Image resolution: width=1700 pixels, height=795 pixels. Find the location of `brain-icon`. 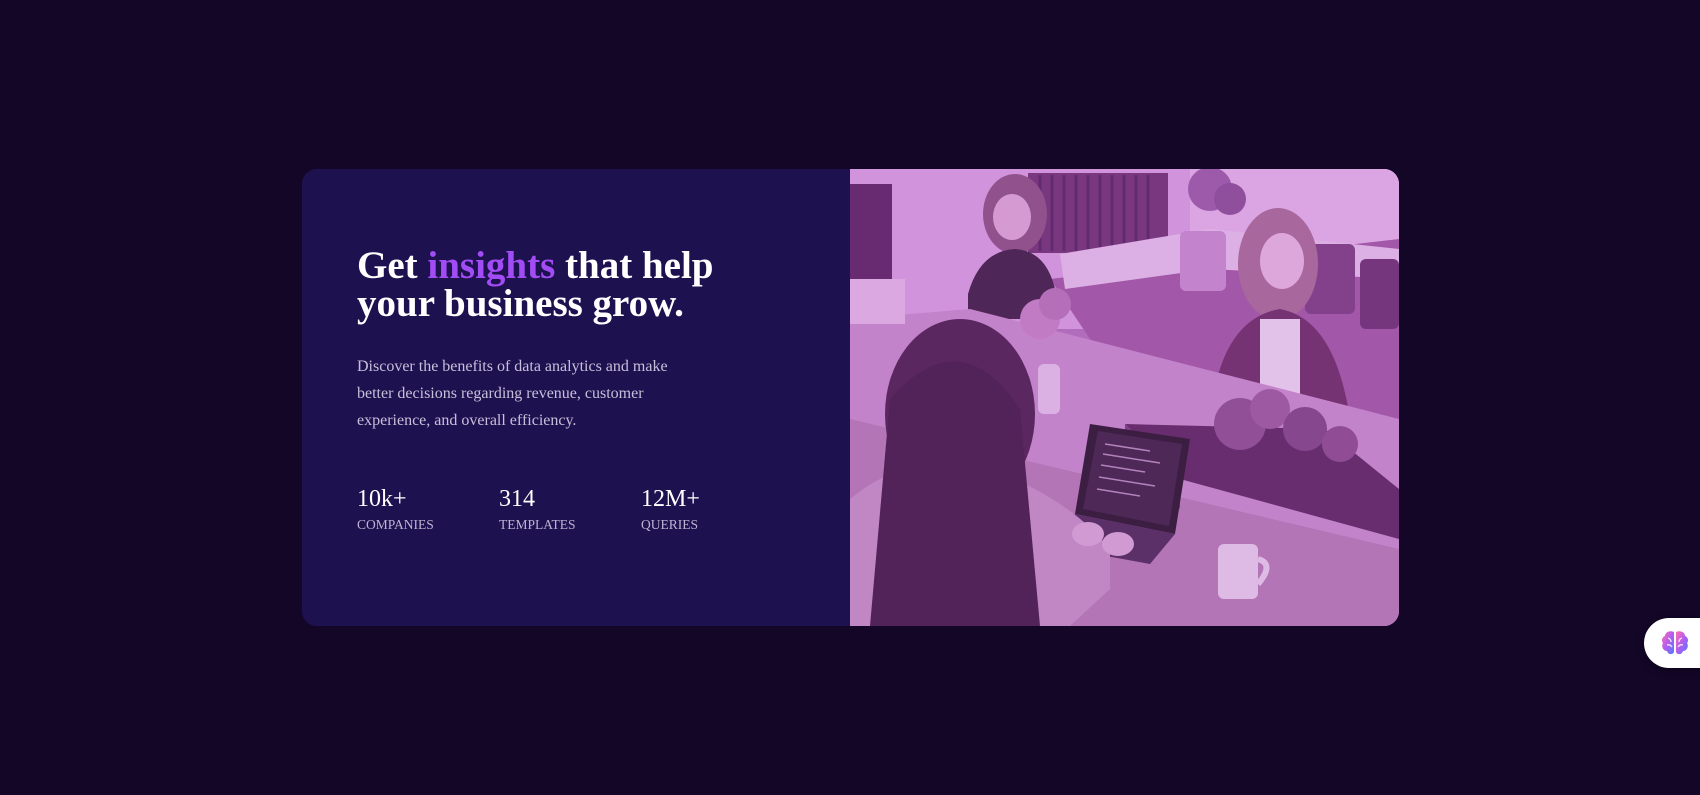

brain-icon is located at coordinates (1675, 643).